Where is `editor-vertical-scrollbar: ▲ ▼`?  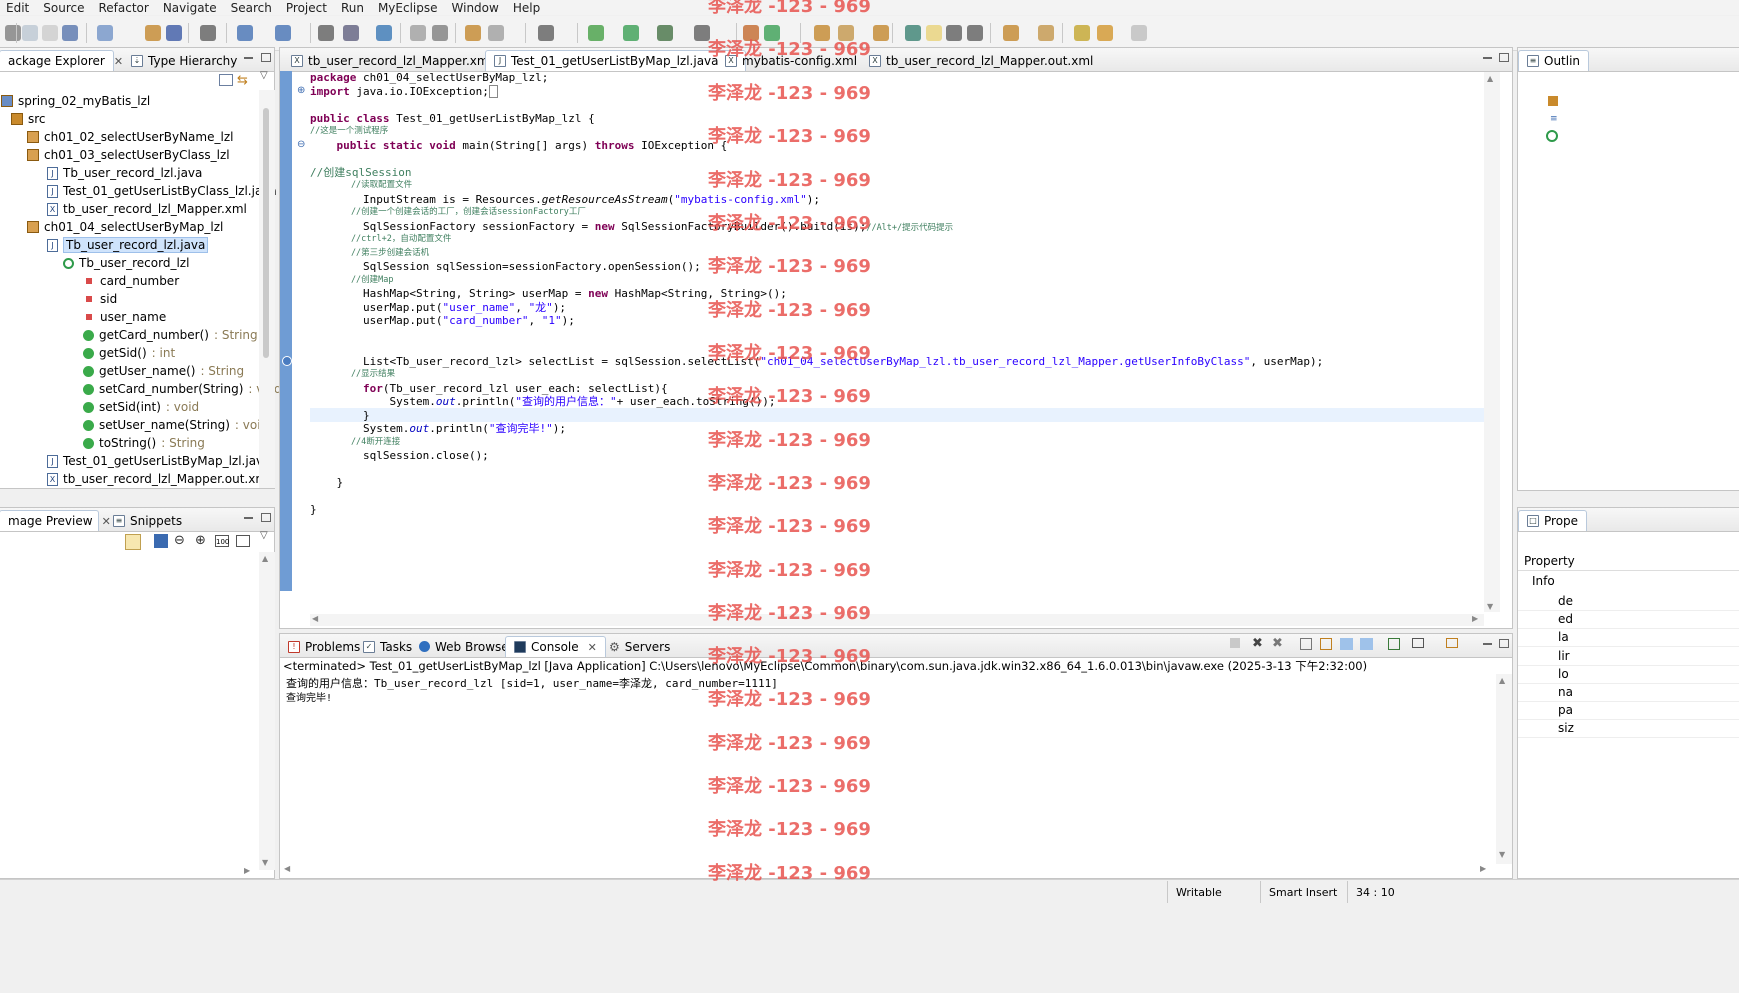 editor-vertical-scrollbar: ▲ ▼ is located at coordinates (1492, 342).